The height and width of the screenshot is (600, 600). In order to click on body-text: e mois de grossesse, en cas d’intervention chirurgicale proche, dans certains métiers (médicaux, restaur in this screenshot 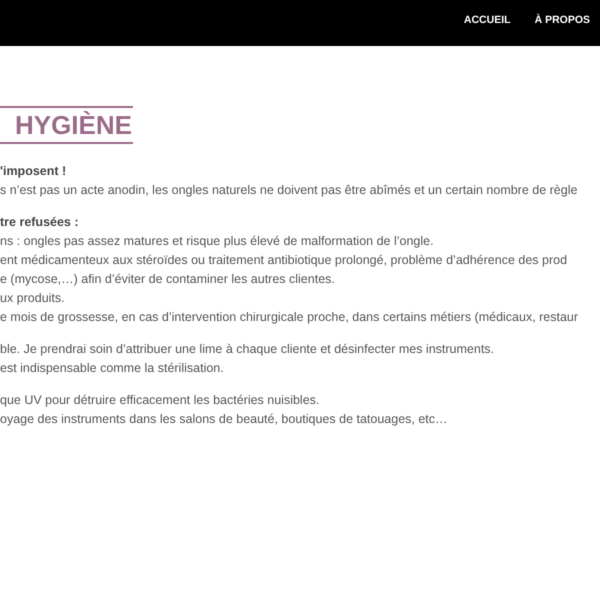, I will do `click(290, 317)`.